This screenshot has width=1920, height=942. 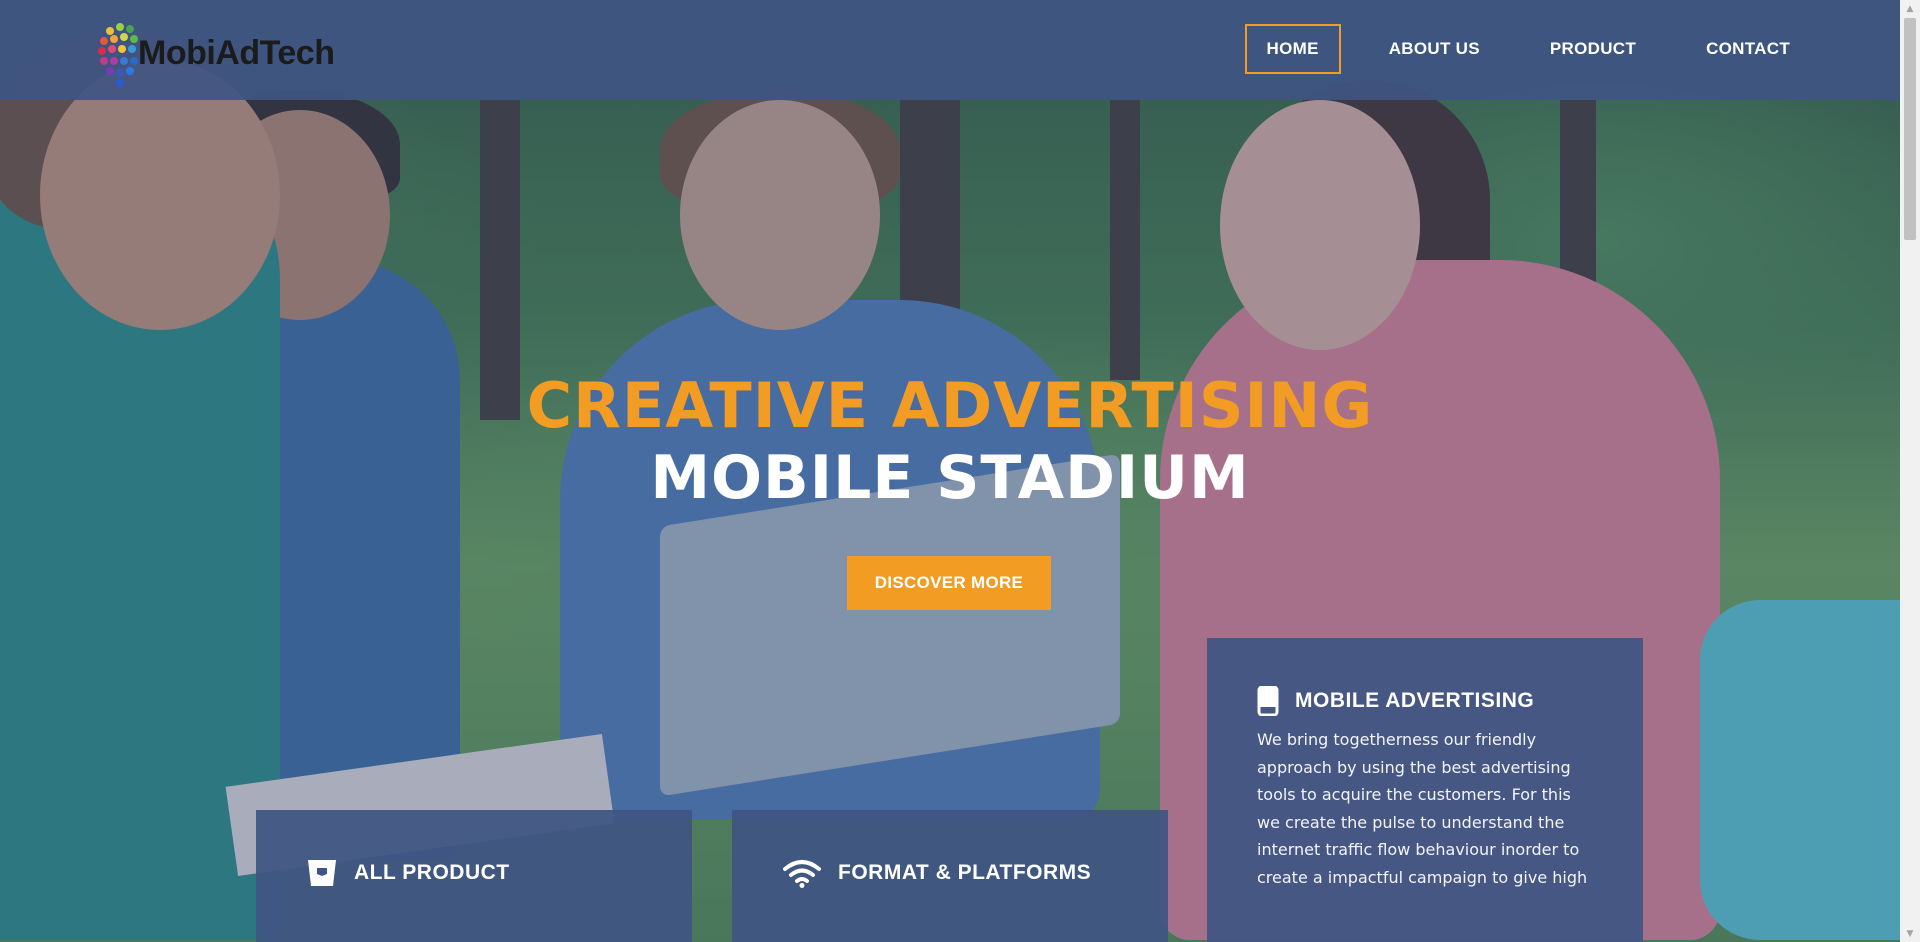 I want to click on bucket-icon, so click(x=322, y=873).